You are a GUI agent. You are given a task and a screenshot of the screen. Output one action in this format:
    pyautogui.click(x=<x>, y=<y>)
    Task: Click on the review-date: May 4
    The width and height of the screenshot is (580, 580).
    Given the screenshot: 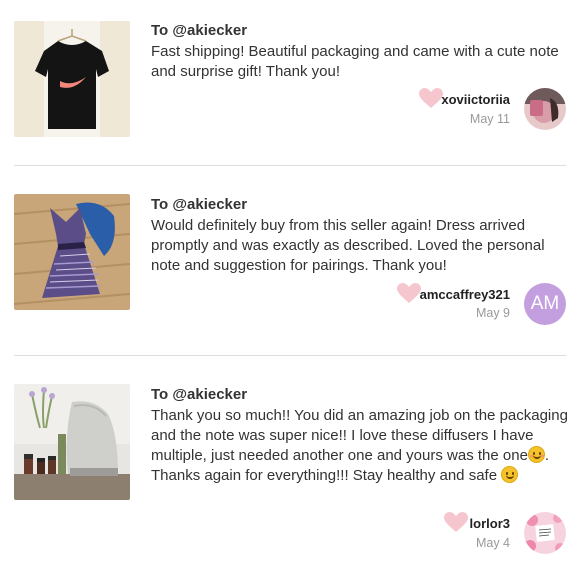 What is the action you would take?
    pyautogui.click(x=492, y=543)
    